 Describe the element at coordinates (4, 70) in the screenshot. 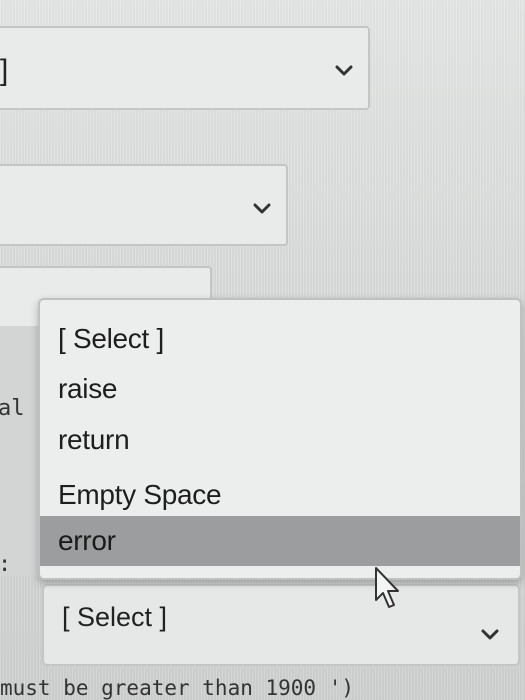

I see `select-1-value-fragment: ]` at that location.